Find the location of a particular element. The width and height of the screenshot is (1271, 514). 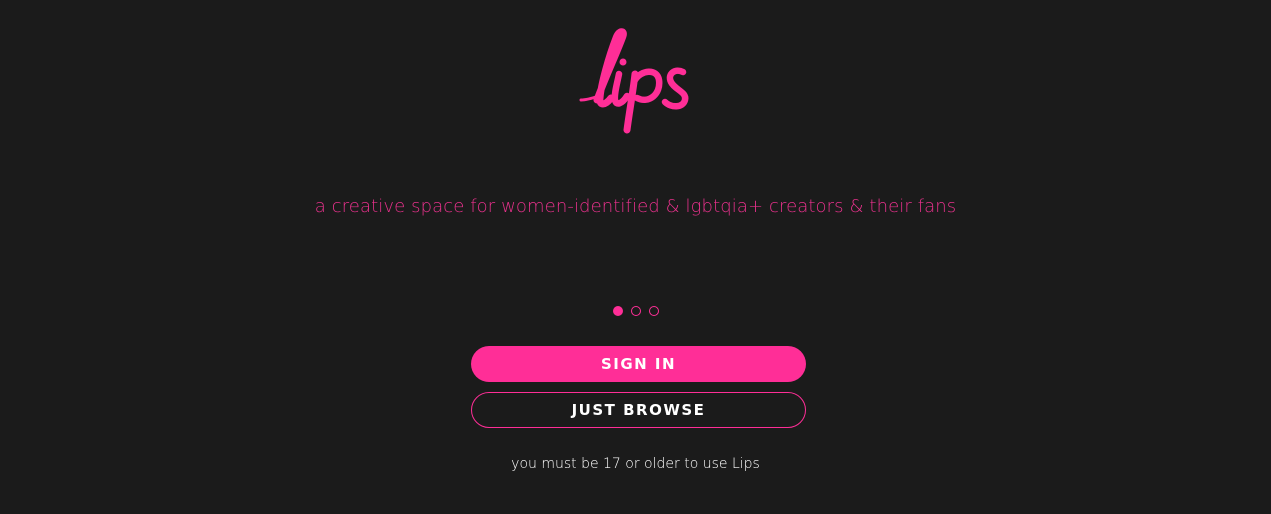

lips-logo: lips is located at coordinates (638, 82).